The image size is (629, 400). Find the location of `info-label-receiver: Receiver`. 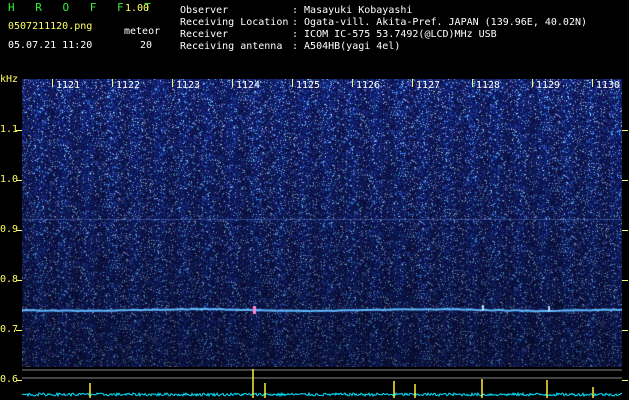

info-label-receiver: Receiver is located at coordinates (204, 34).